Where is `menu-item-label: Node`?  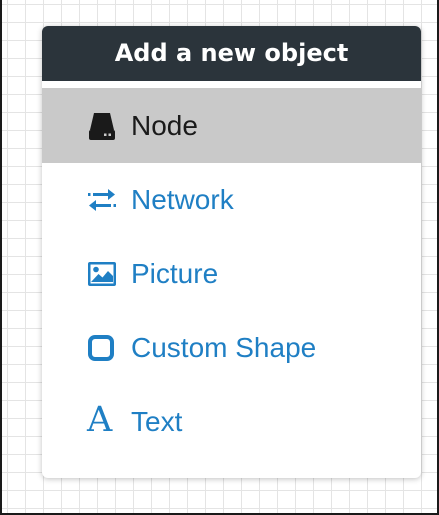
menu-item-label: Node is located at coordinates (164, 125).